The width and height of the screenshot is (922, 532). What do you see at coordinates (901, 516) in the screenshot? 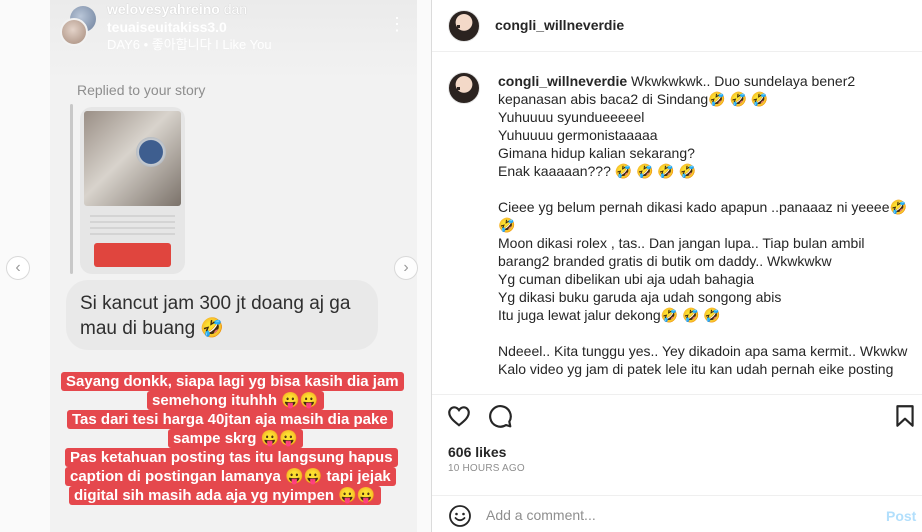
I see `post-button: Post` at bounding box center [901, 516].